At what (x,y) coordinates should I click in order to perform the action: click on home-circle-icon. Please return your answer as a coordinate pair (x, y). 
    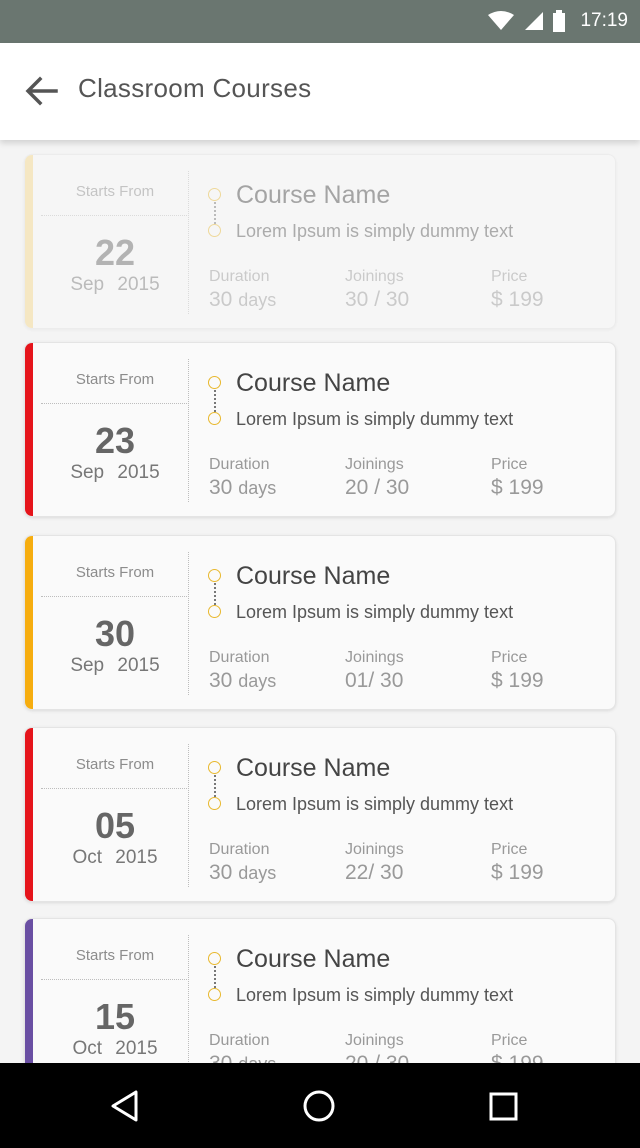
    Looking at the image, I should click on (319, 1106).